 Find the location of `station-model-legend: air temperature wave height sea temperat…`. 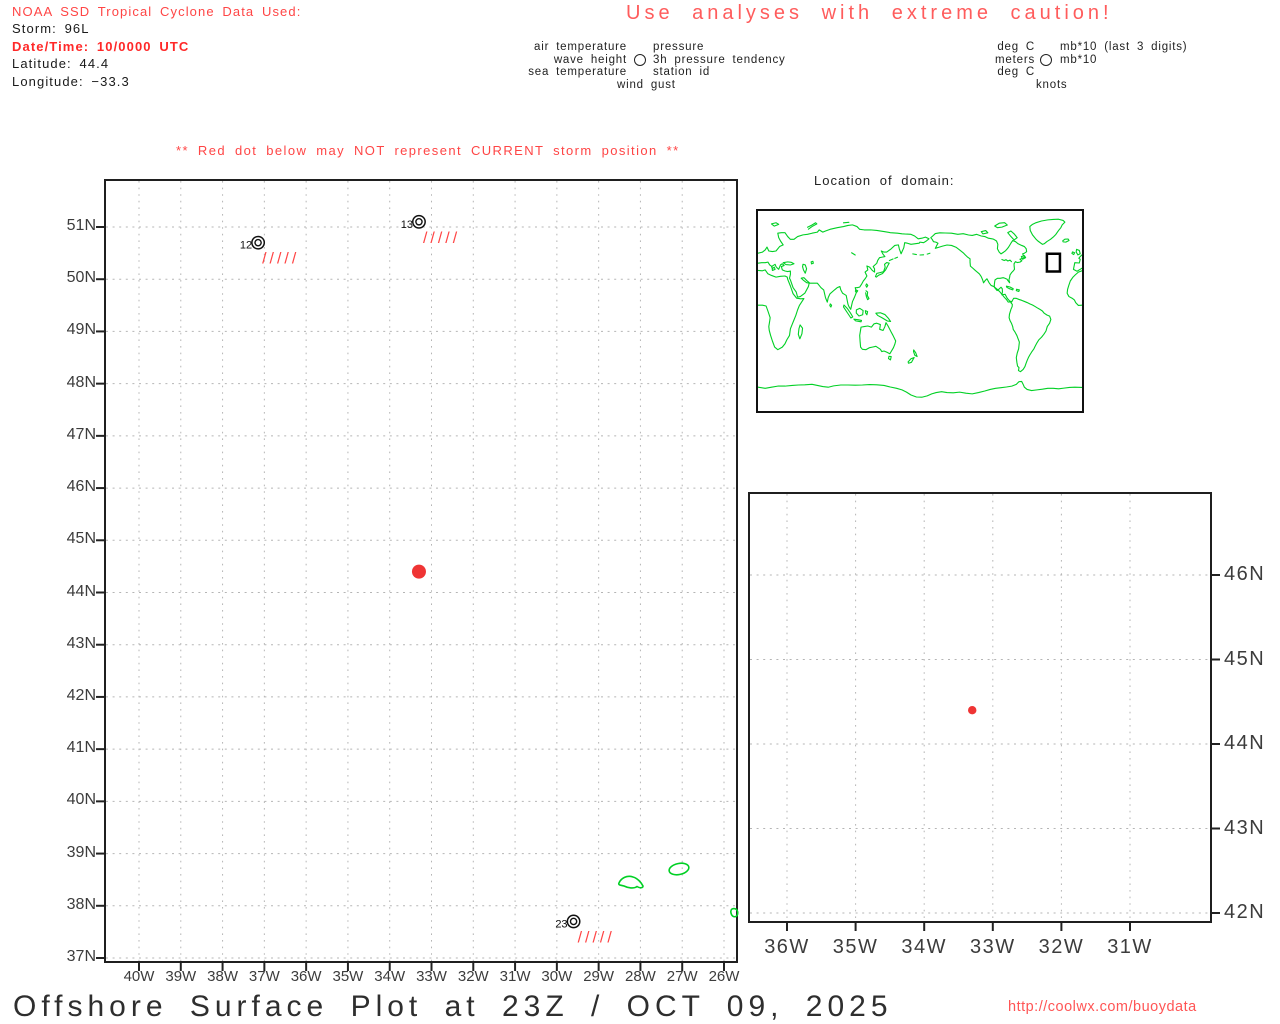

station-model-legend: air temperature wave height sea temperat… is located at coordinates (660, 68).